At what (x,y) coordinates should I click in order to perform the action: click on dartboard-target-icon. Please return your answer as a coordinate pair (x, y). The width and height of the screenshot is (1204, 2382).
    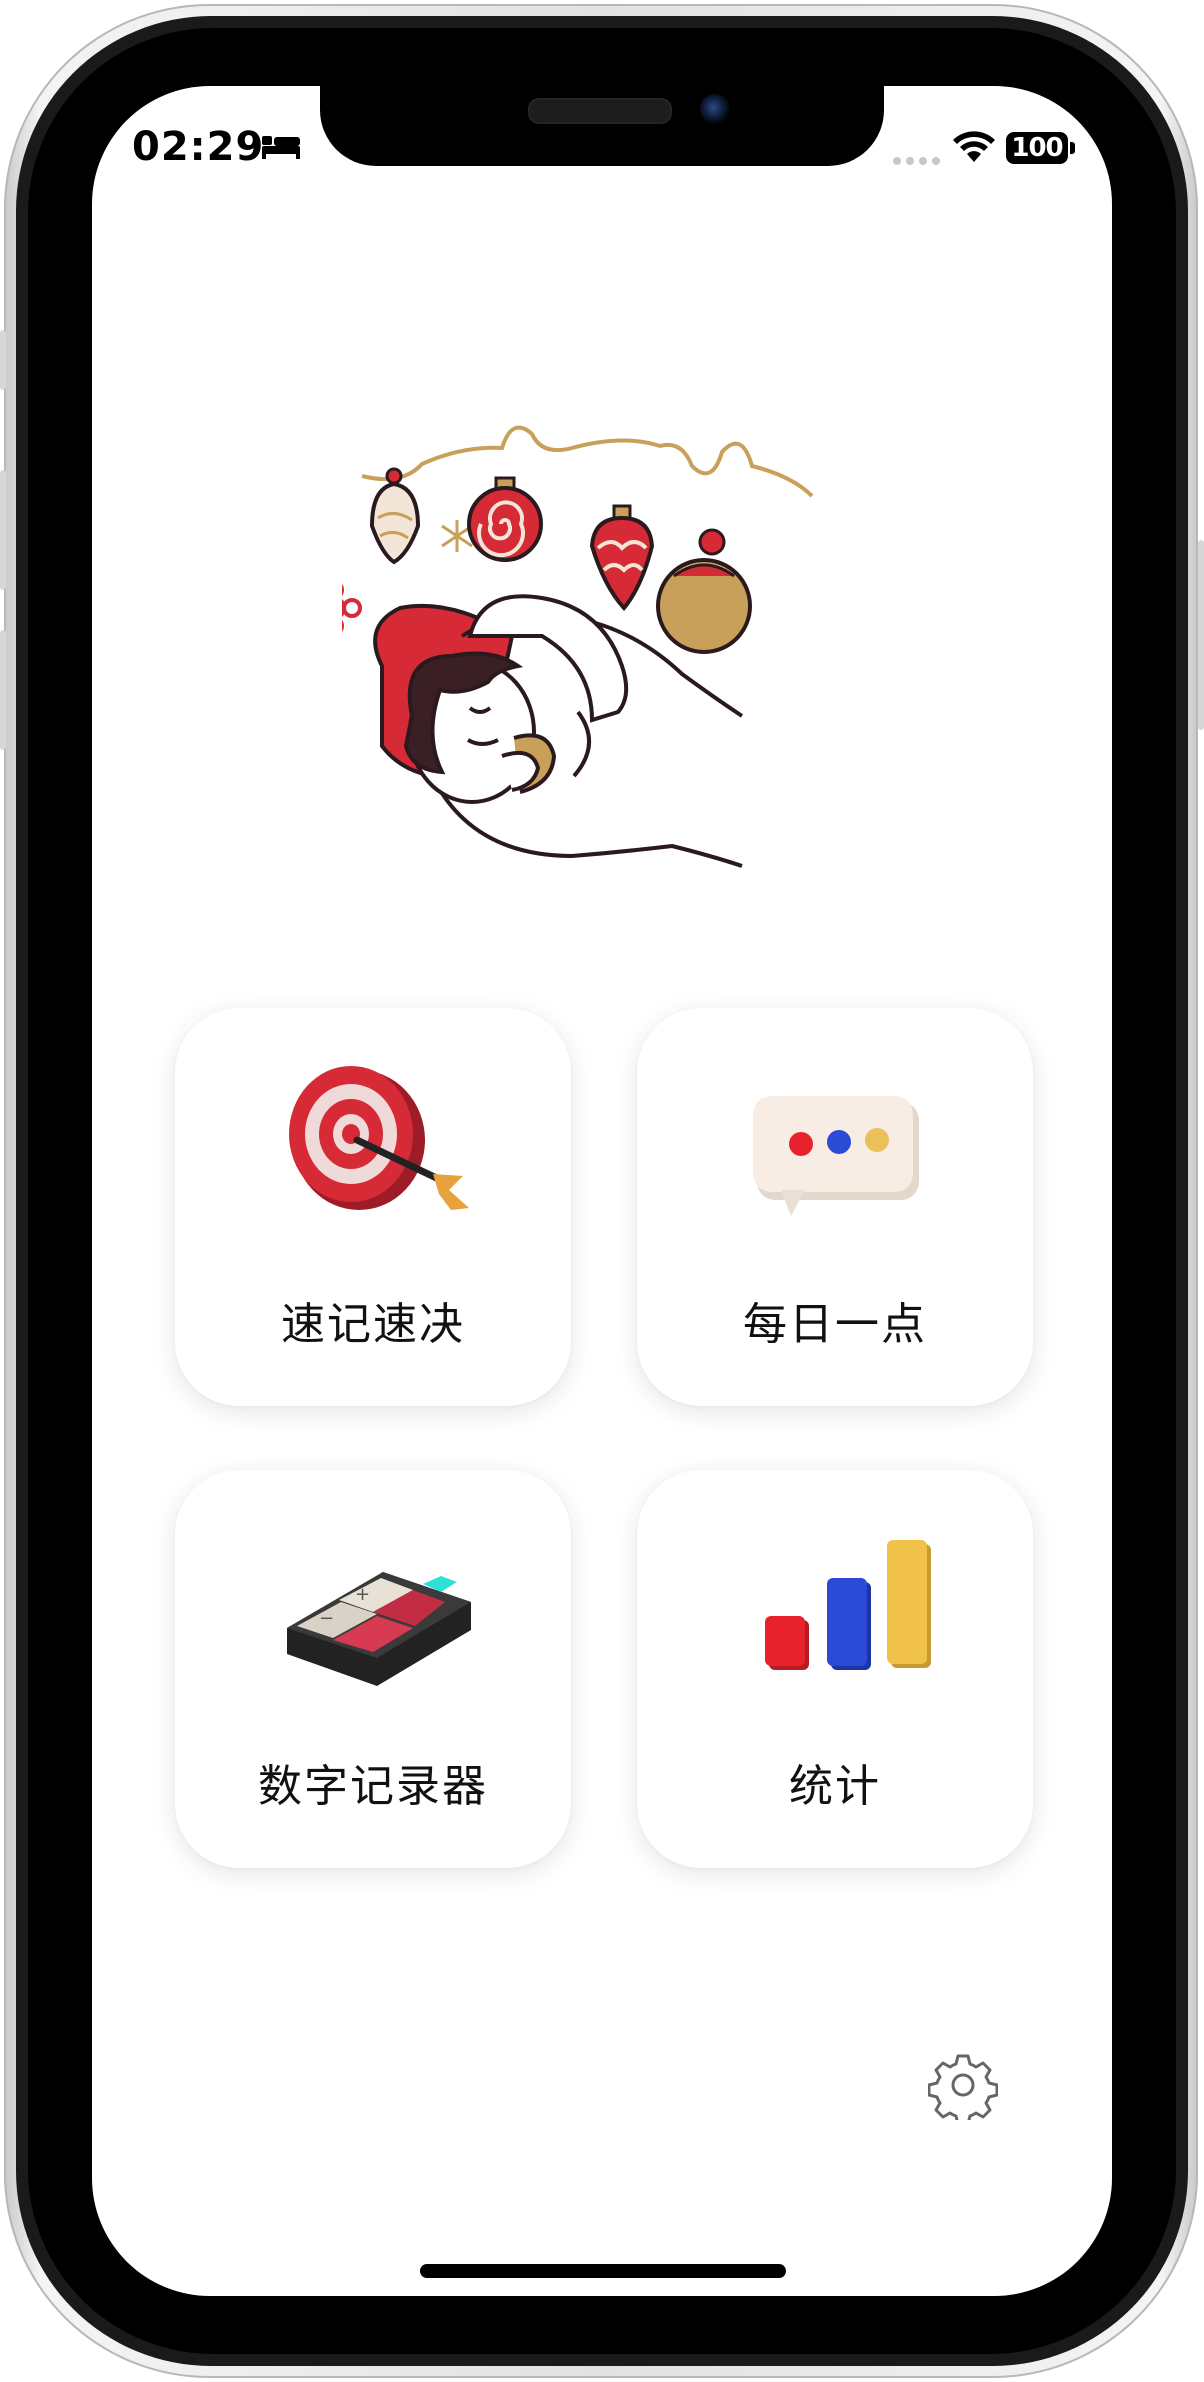
    Looking at the image, I should click on (379, 1138).